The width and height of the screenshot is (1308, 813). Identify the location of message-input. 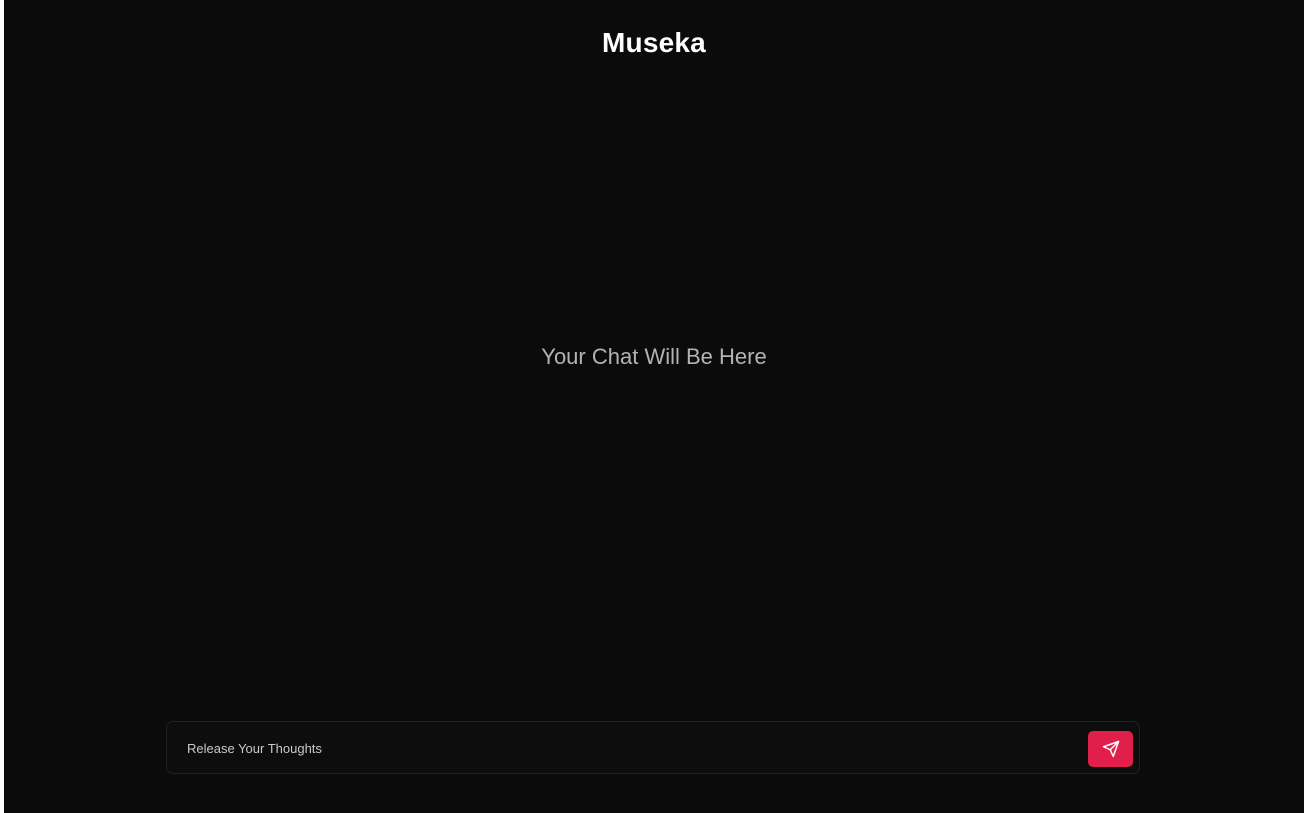
(627, 748).